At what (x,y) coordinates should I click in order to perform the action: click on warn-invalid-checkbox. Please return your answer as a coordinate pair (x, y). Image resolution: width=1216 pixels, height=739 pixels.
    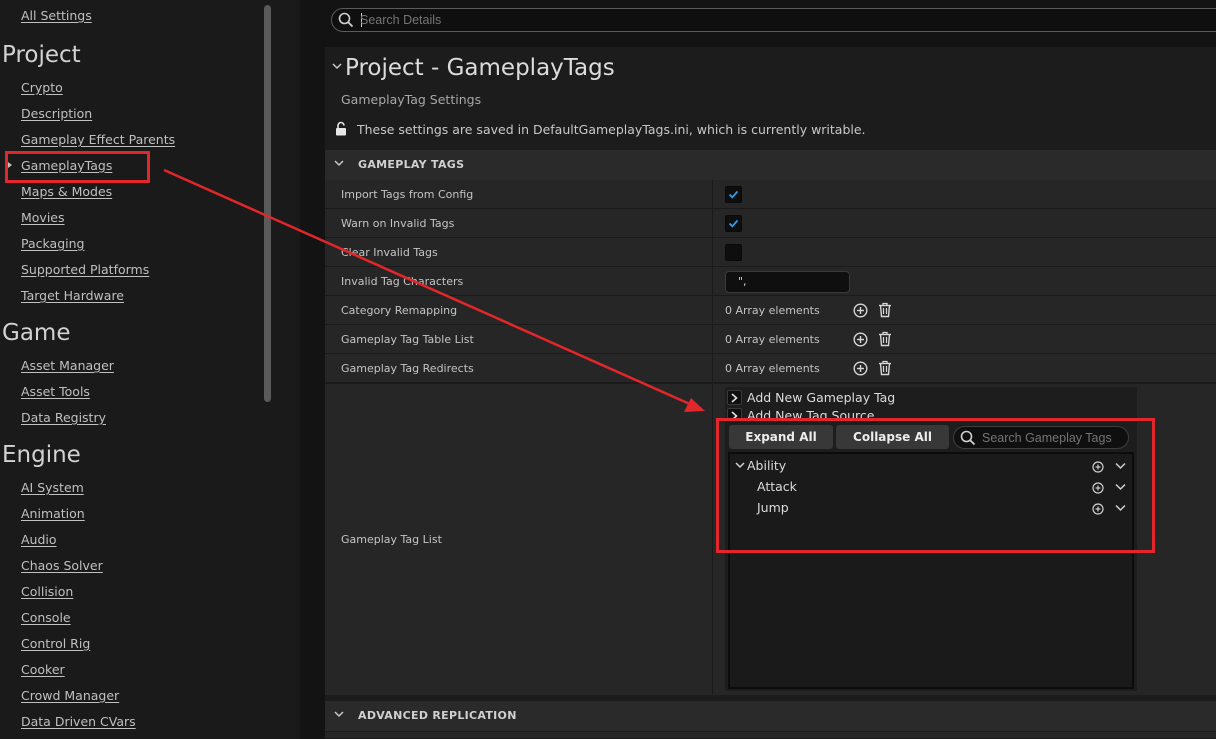
    Looking at the image, I should click on (733, 223).